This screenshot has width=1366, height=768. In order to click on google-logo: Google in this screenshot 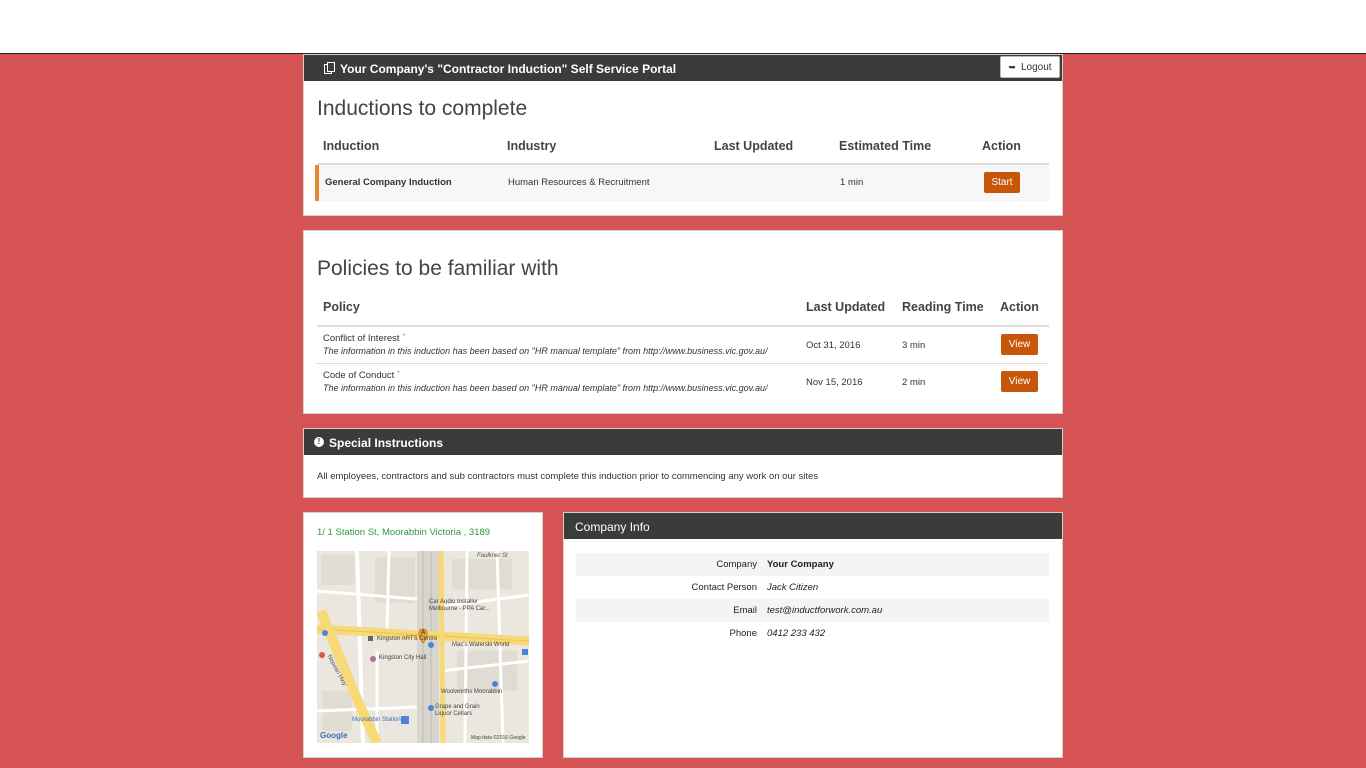, I will do `click(334, 735)`.